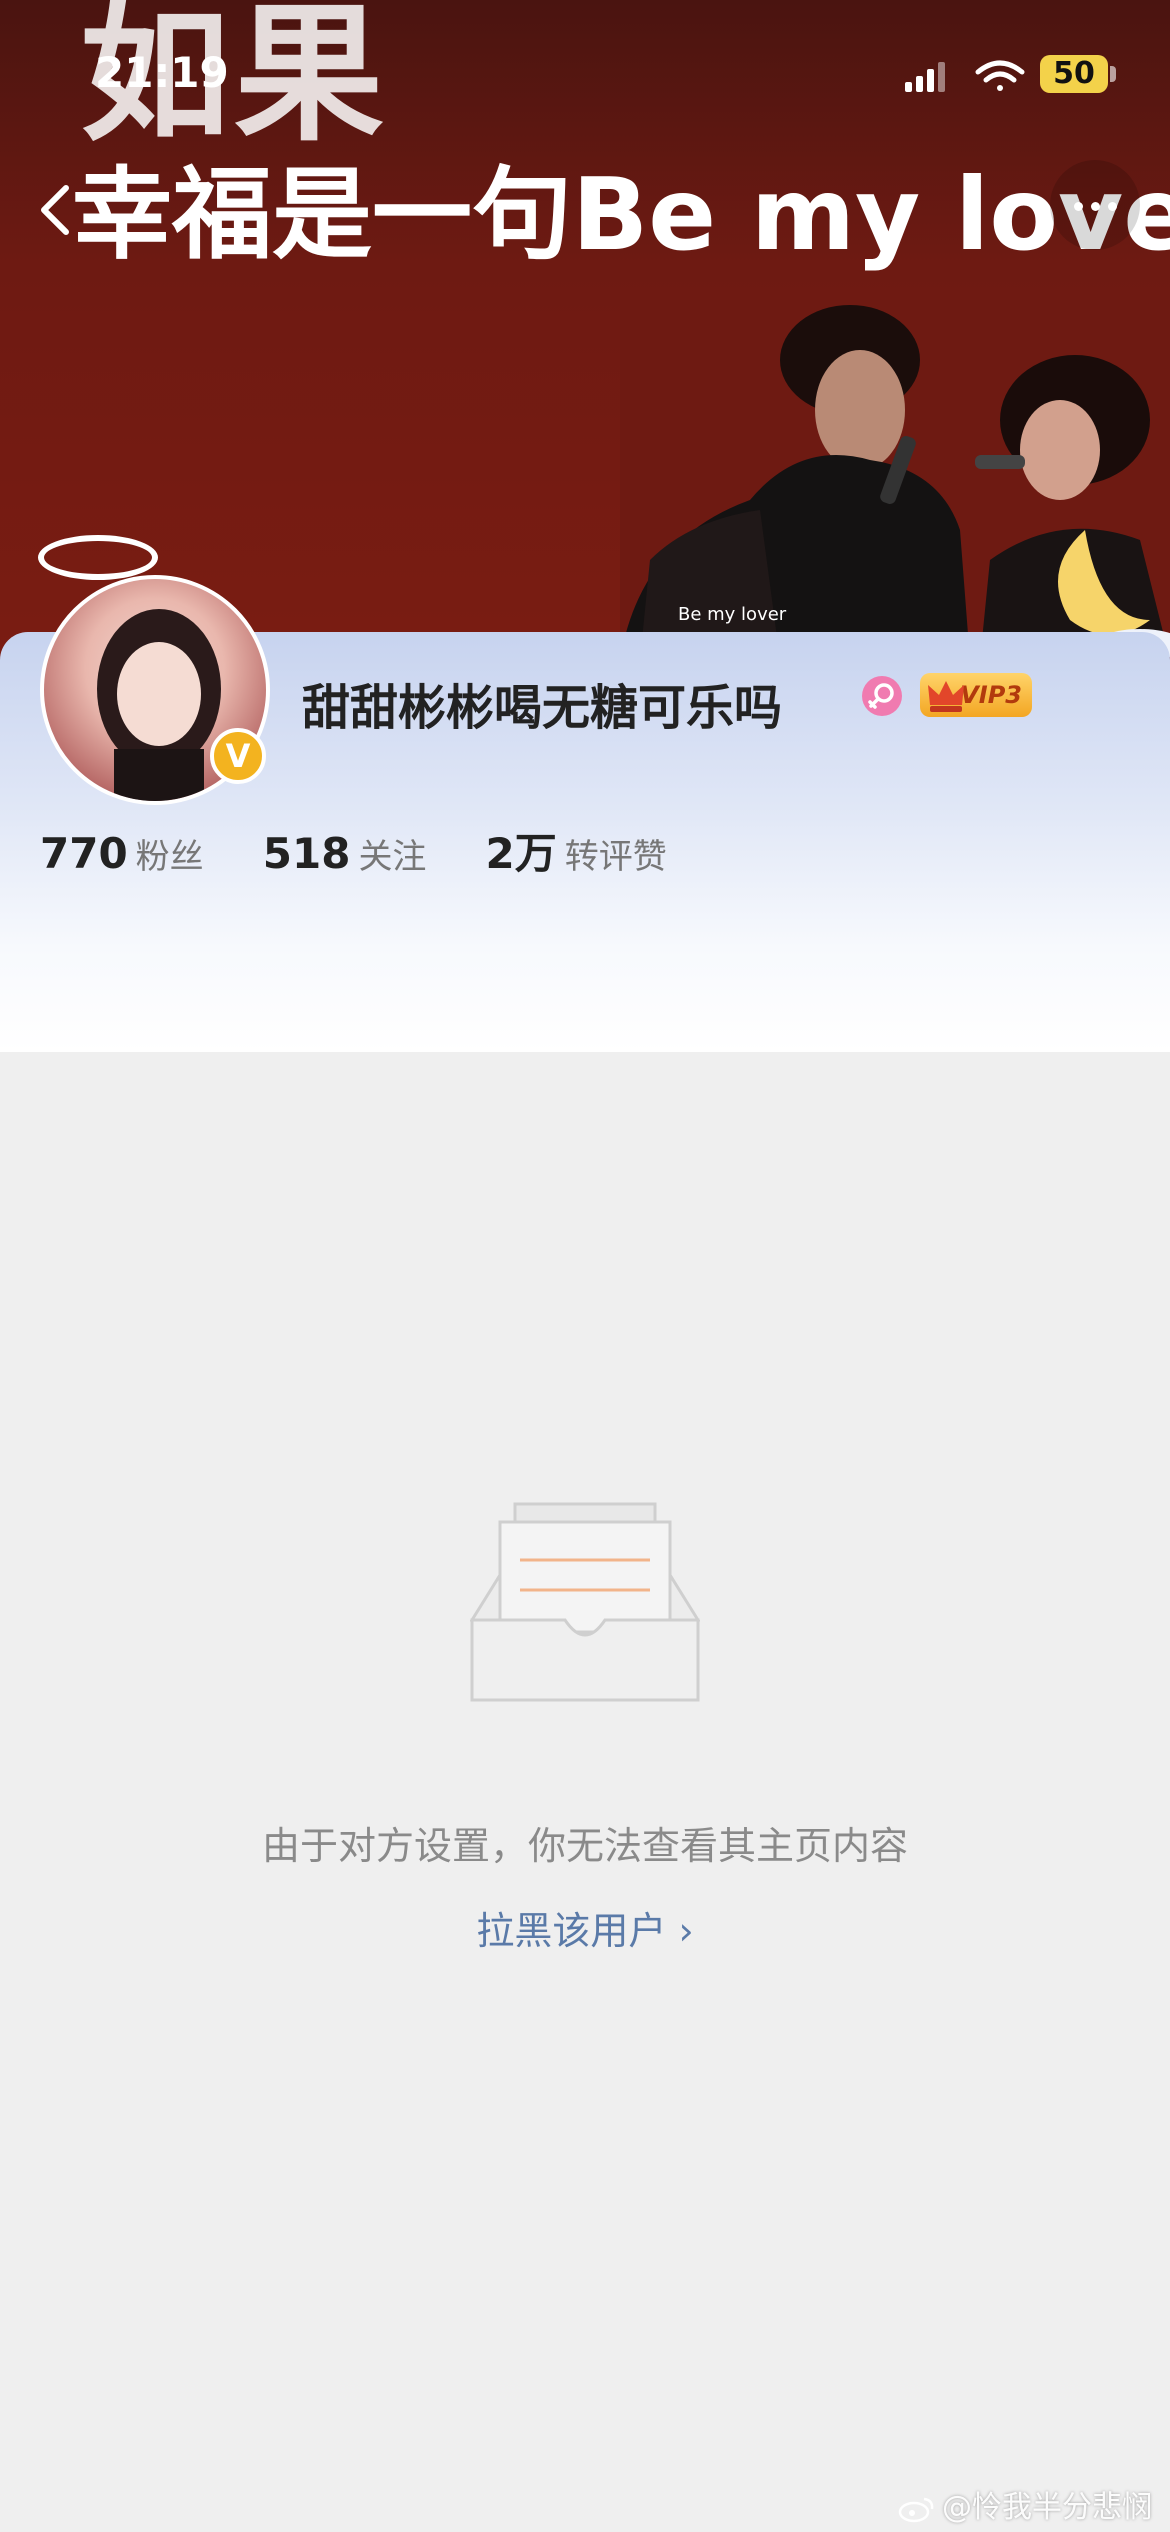 This screenshot has width=1170, height=2532. Describe the element at coordinates (585, 1602) in the screenshot. I see `empty-tray-icon` at that location.